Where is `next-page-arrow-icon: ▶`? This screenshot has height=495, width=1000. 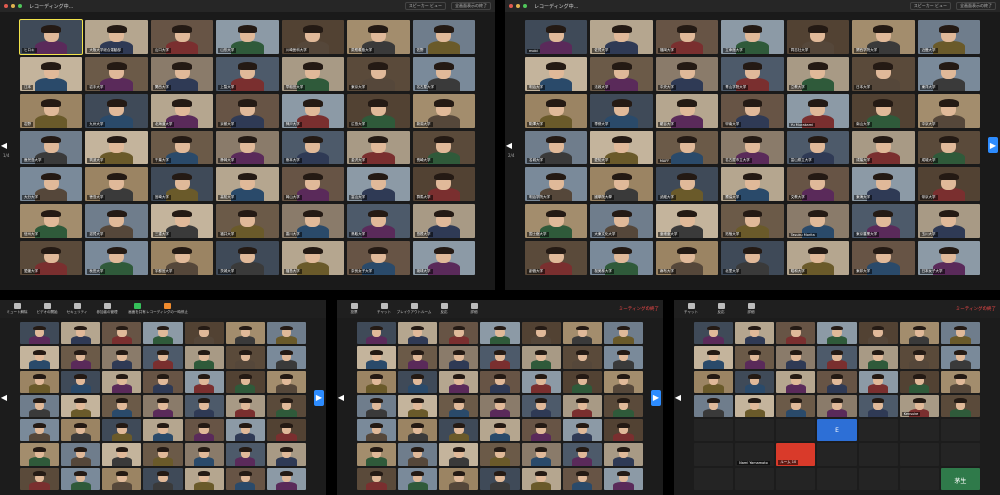
next-page-arrow-icon: ▶ is located at coordinates (993, 145).